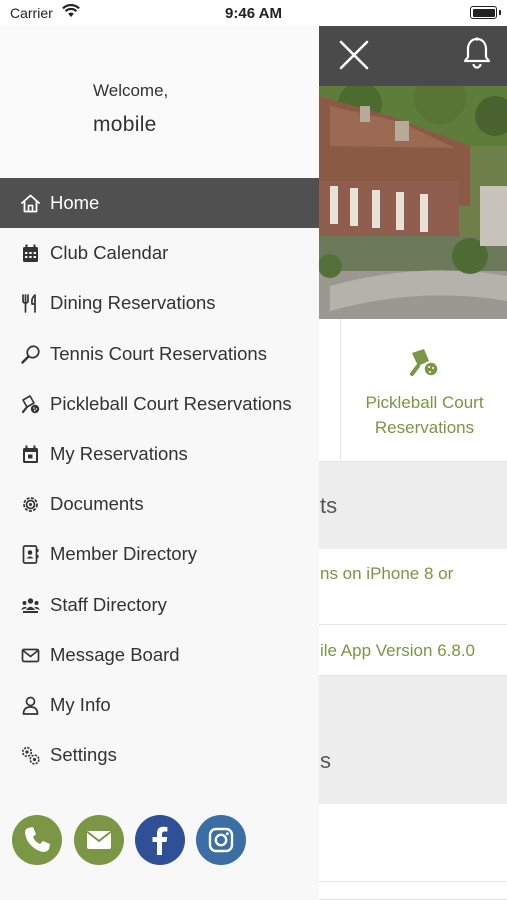 Image resolution: width=507 pixels, height=900 pixels. I want to click on email-button, so click(99, 840).